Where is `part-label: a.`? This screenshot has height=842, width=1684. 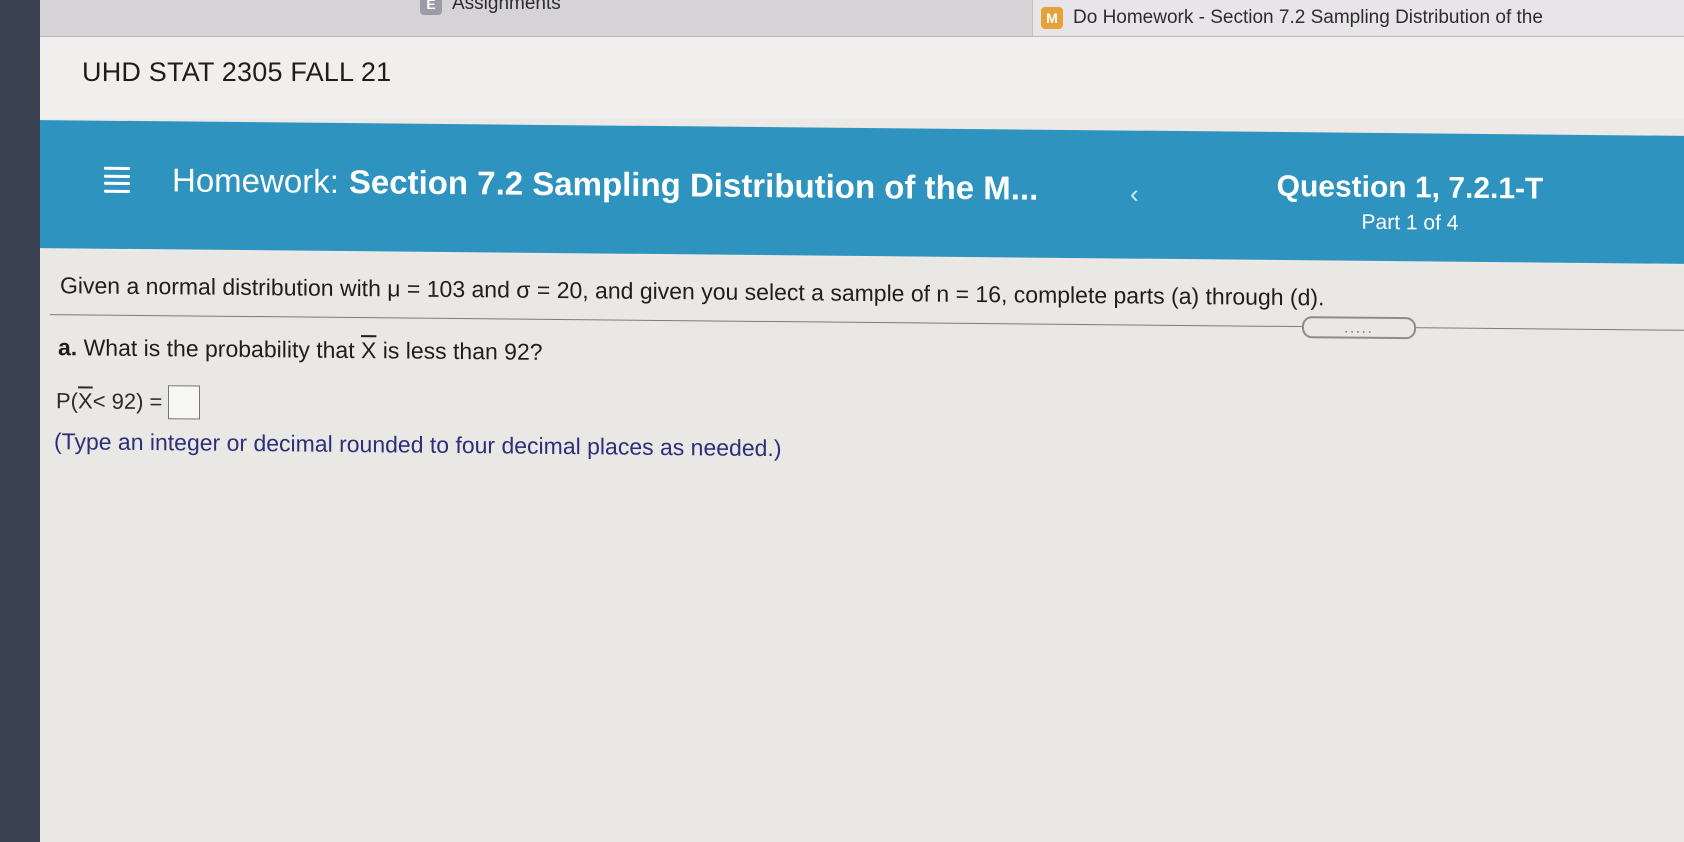
part-label: a. is located at coordinates (68, 347).